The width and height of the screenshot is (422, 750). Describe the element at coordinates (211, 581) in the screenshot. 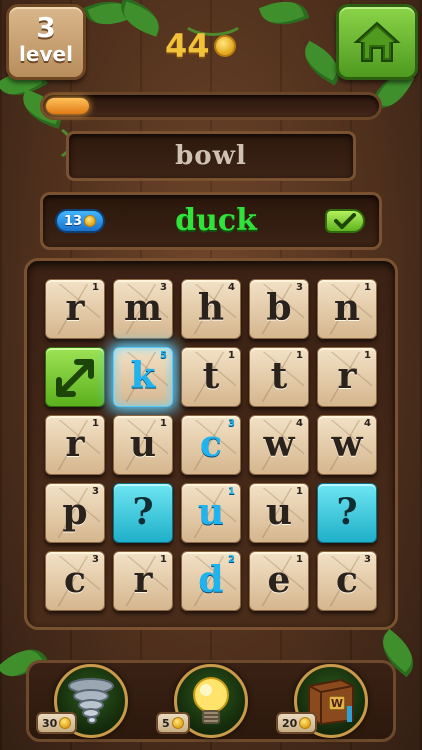

I see `letter-tile: d2` at that location.